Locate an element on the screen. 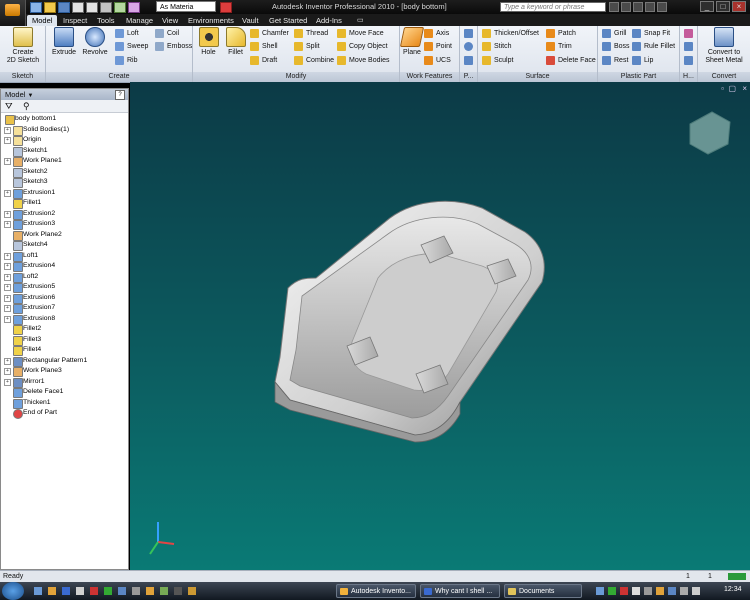 The image size is (750, 600). delete-face-button: Delete Face is located at coordinates (571, 60).